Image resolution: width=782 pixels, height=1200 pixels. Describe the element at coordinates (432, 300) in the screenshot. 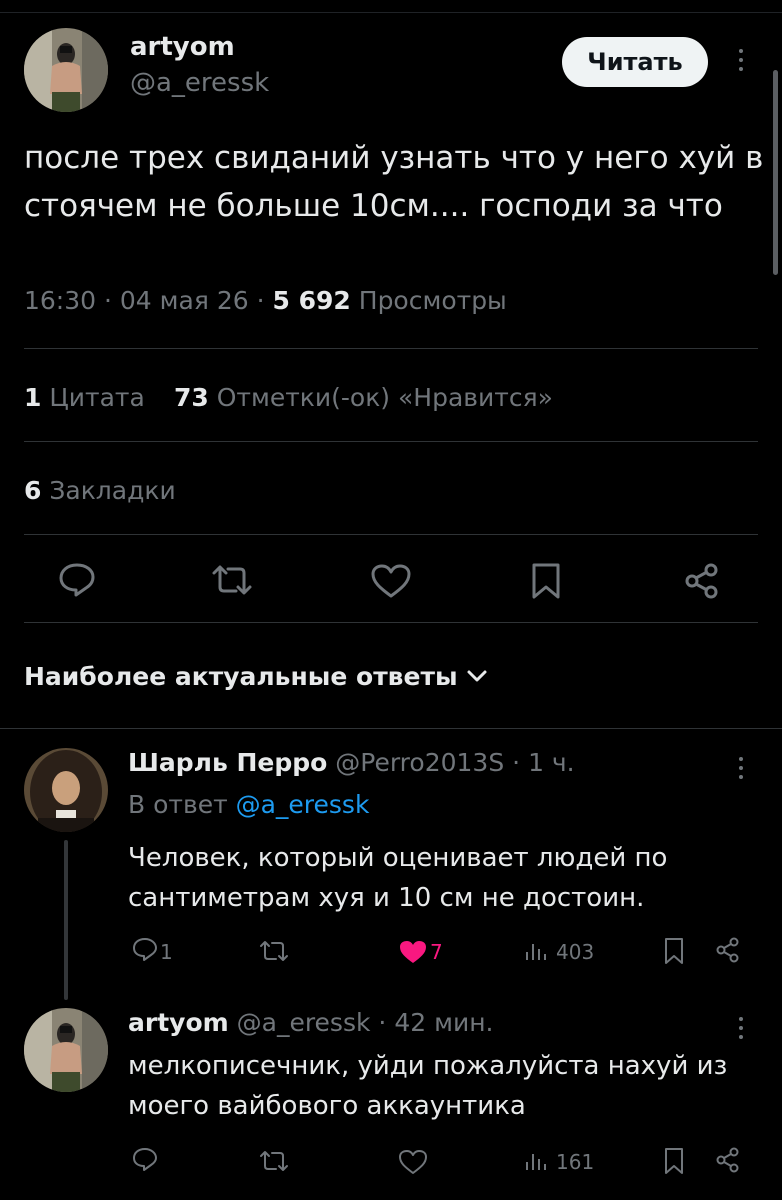

I see `views-label: Просмотры` at that location.